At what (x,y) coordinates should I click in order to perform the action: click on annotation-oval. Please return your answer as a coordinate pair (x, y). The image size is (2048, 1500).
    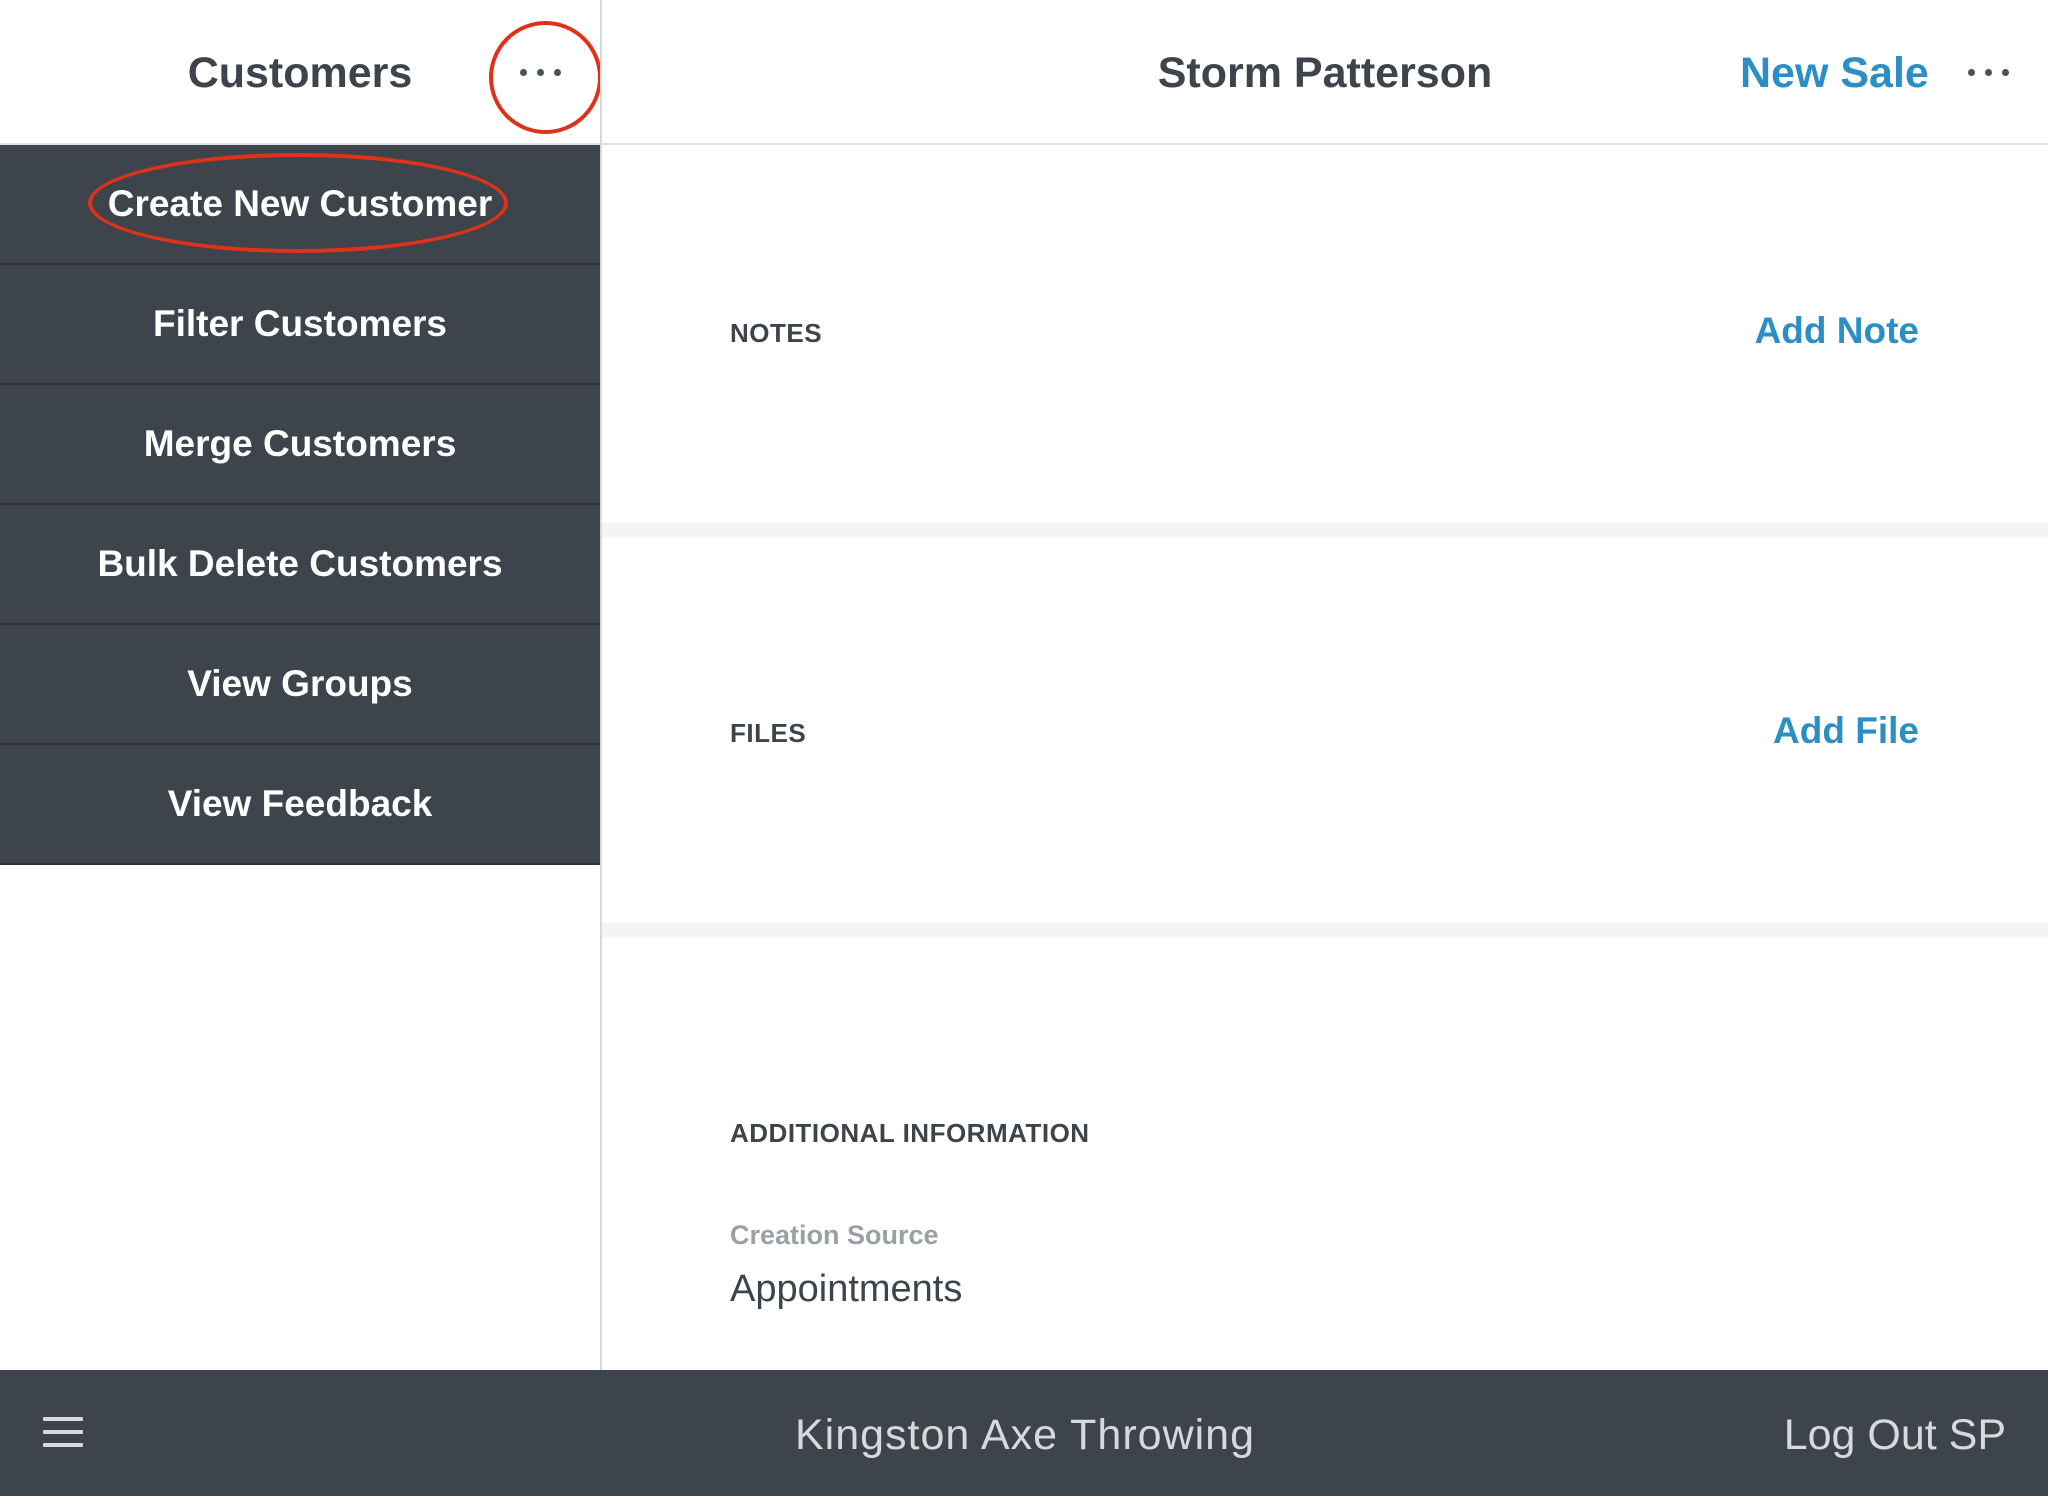
    Looking at the image, I should click on (298, 203).